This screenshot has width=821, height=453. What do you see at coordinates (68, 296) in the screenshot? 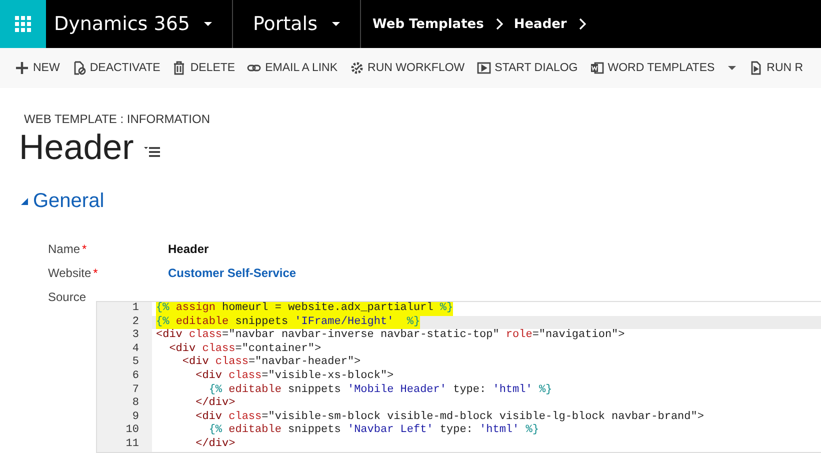
I see `field-label: Source` at bounding box center [68, 296].